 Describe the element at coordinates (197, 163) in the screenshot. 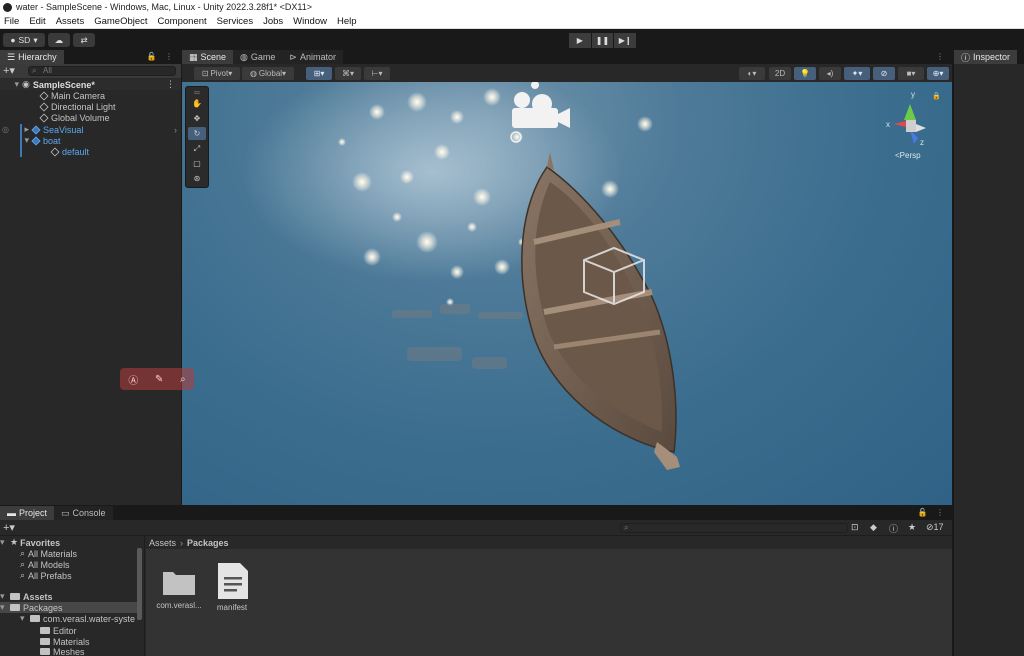

I see `rect-tool-button: ▢` at that location.